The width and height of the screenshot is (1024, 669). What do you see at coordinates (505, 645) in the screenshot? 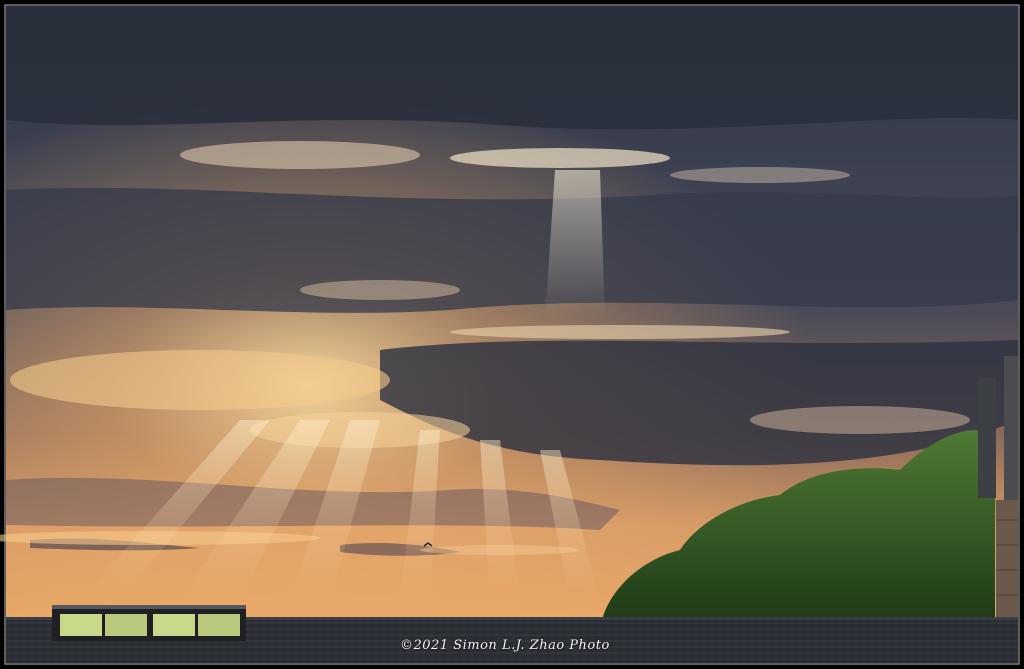
I see `photo-watermark: ©2021 Simon L.J. Zhao Photo` at bounding box center [505, 645].